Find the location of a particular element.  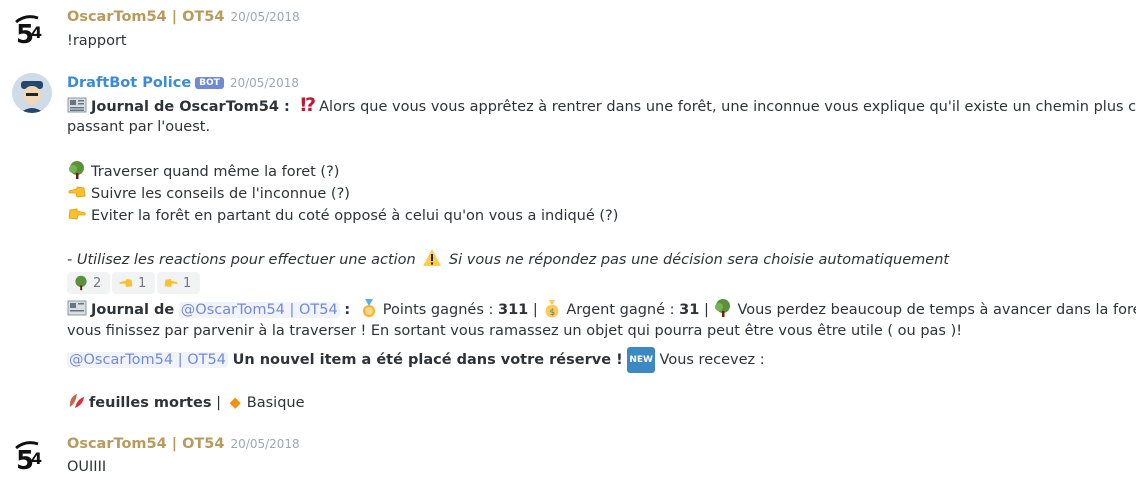

message-text: OUIIII is located at coordinates (87, 467).